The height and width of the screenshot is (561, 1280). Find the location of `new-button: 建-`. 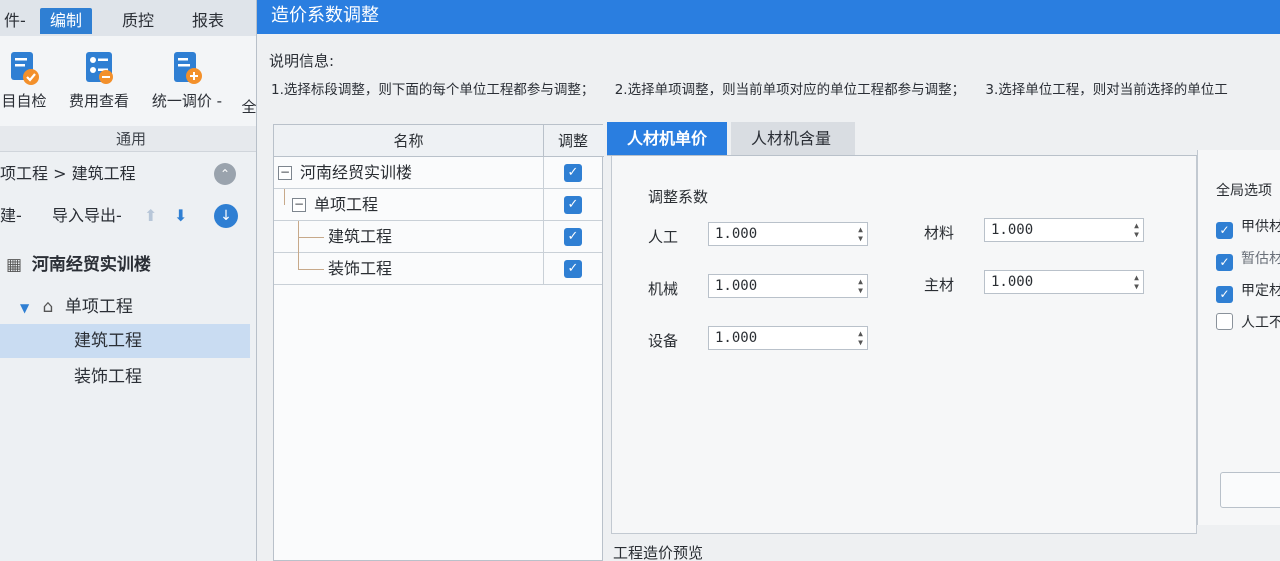

new-button: 建- is located at coordinates (11, 216).